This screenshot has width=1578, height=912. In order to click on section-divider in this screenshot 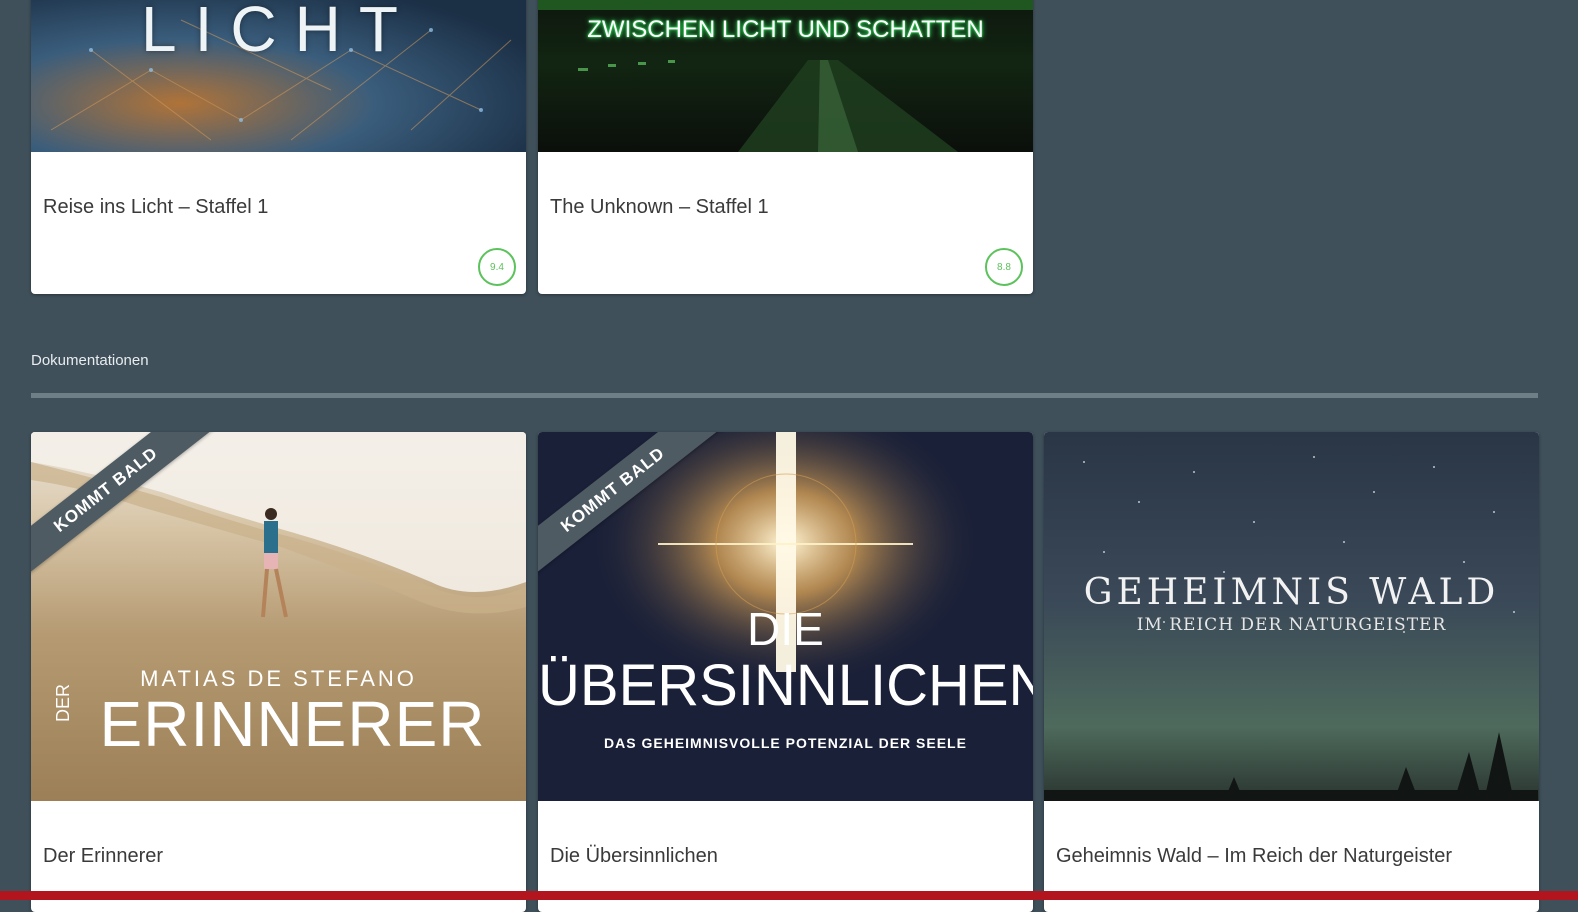, I will do `click(784, 395)`.